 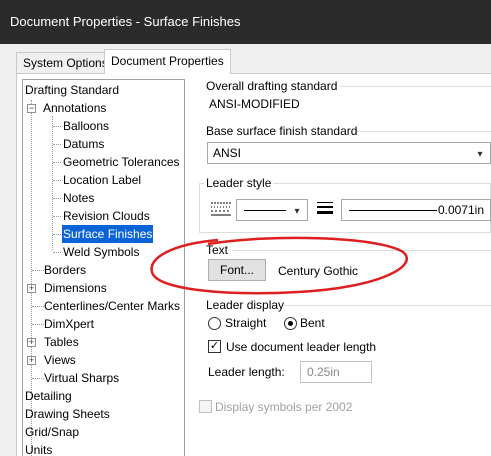 What do you see at coordinates (102, 180) in the screenshot?
I see `tree-item-location-label: Location Label` at bounding box center [102, 180].